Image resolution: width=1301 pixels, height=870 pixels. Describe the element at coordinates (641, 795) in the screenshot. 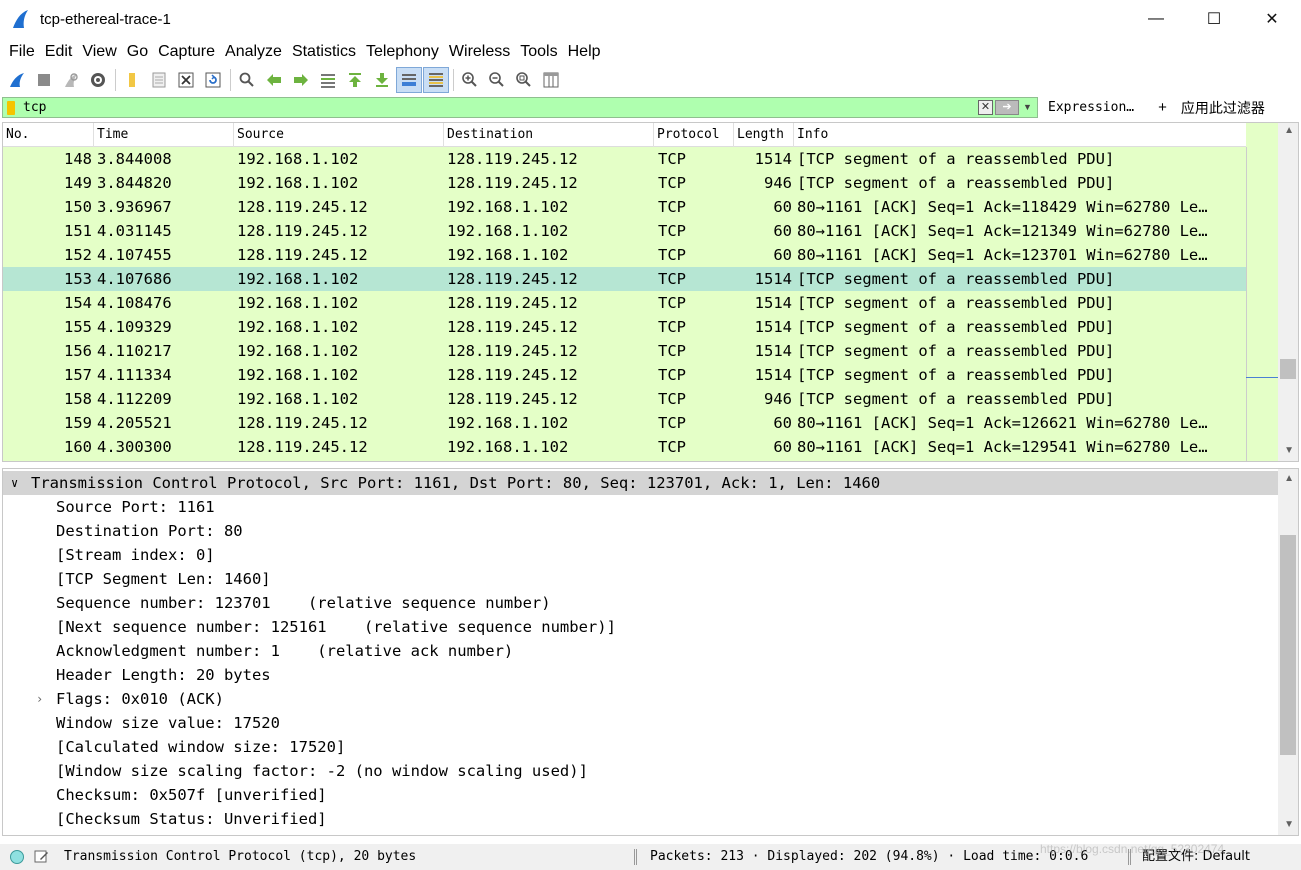

I see `tcp-field-line: Checksum: 0x507f [unverified]` at that location.